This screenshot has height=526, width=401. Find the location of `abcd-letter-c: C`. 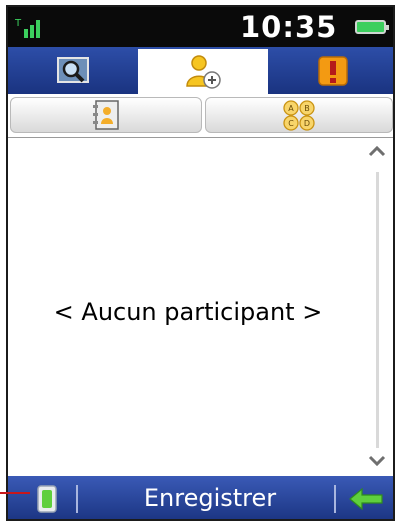

abcd-letter-c: C is located at coordinates (291, 123).